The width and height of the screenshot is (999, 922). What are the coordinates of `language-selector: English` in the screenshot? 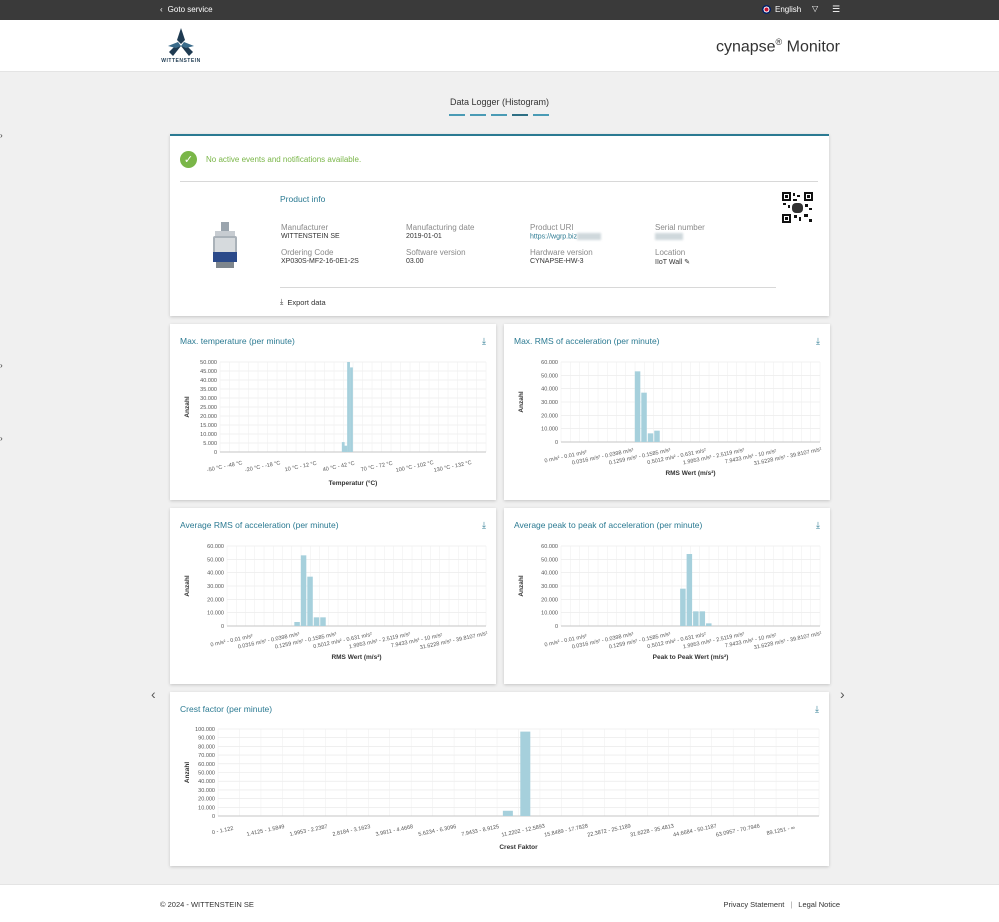 It's located at (781, 9).